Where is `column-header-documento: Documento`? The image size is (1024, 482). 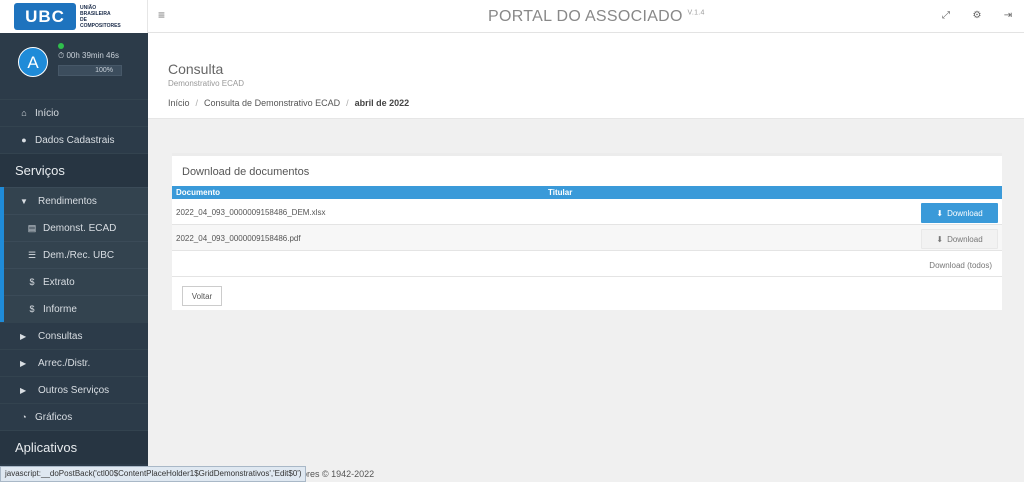 column-header-documento: Documento is located at coordinates (198, 192).